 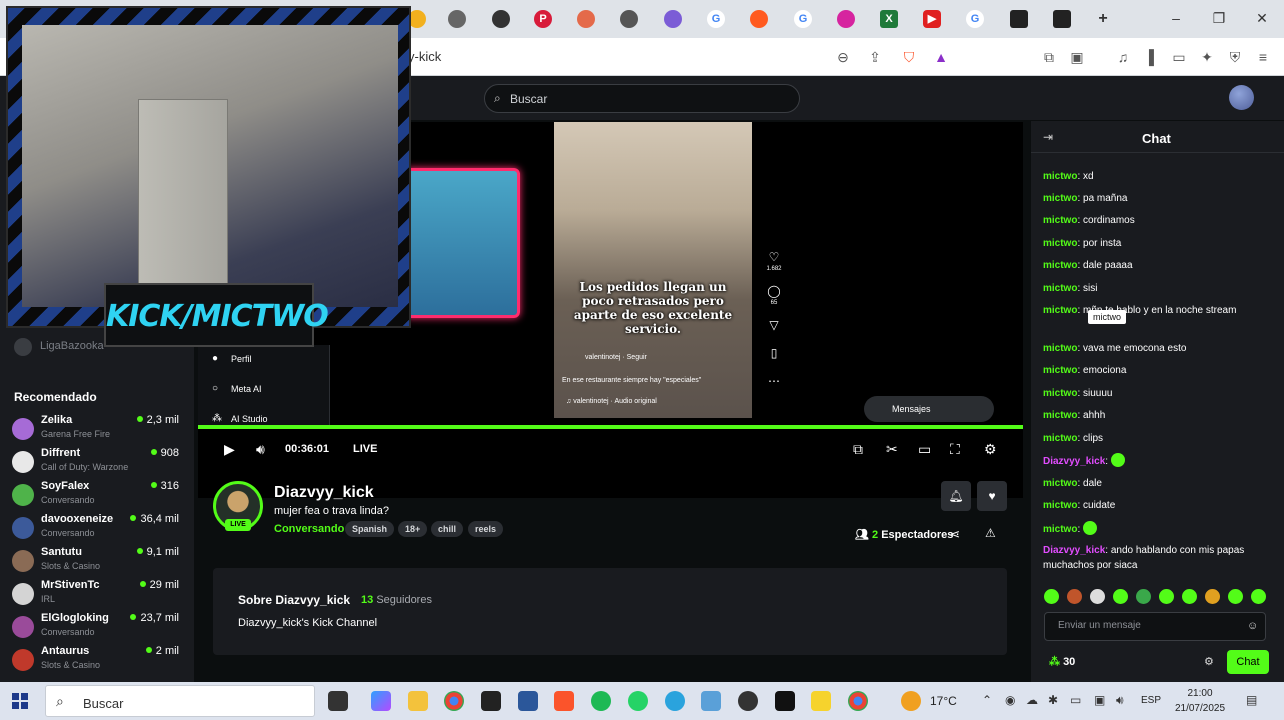 What do you see at coordinates (675, 701) in the screenshot?
I see `telegram-icon` at bounding box center [675, 701].